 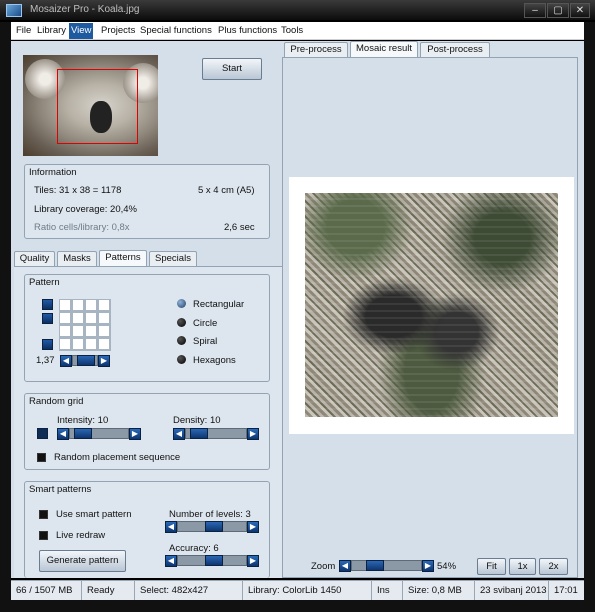 I want to click on accuracy-label: Accuracy: 6, so click(x=194, y=548).